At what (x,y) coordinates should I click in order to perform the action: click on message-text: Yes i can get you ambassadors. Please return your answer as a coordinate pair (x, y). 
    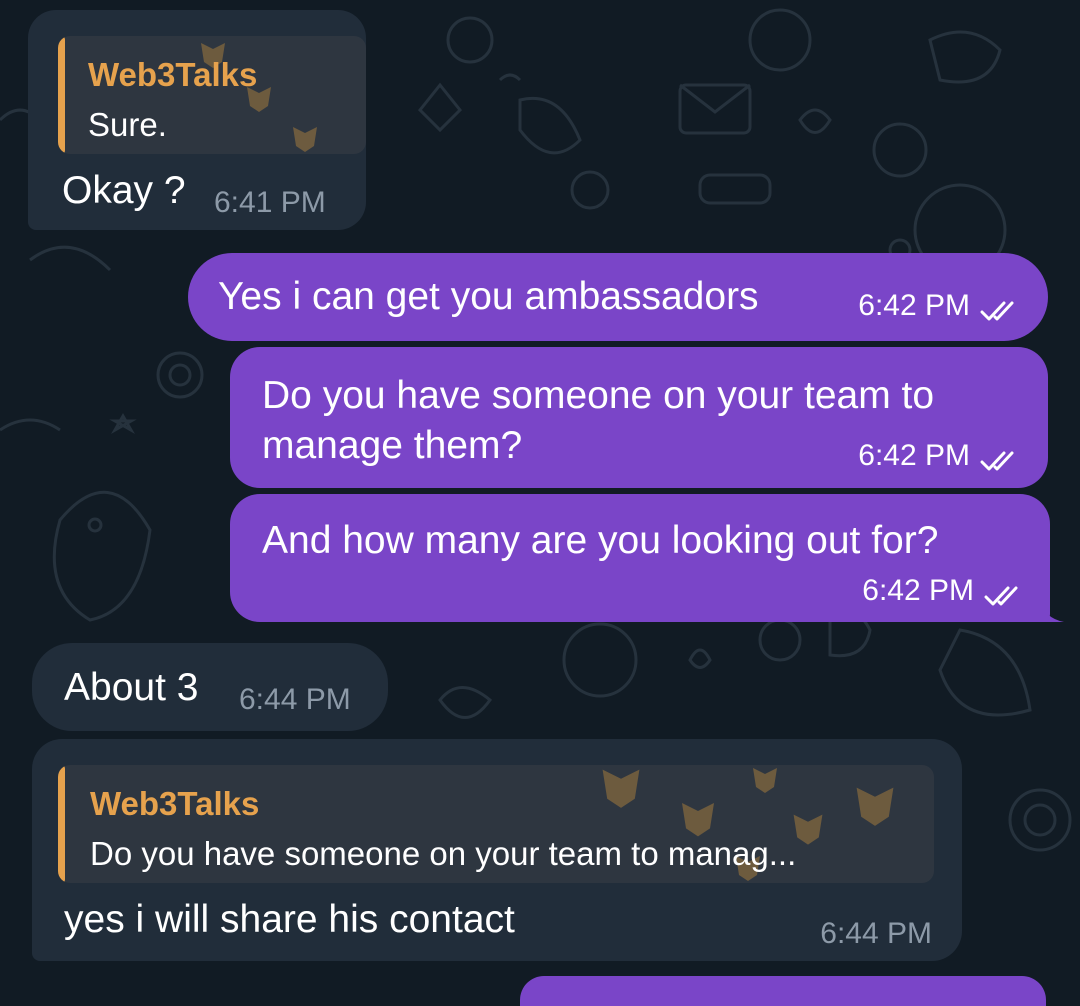
    Looking at the image, I should click on (488, 296).